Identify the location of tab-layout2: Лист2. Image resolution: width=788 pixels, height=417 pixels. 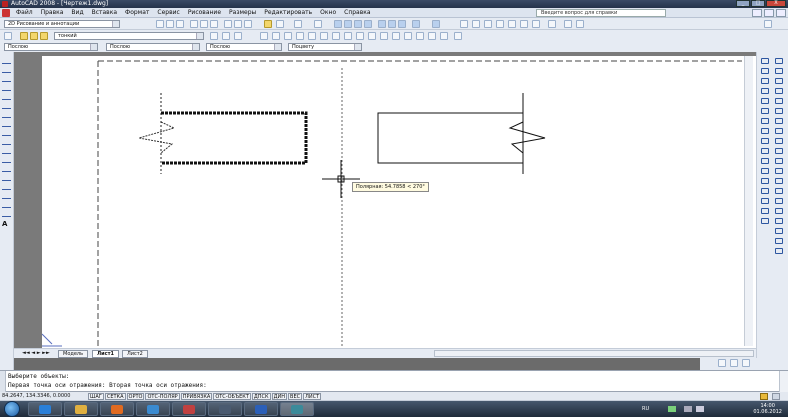
(135, 354).